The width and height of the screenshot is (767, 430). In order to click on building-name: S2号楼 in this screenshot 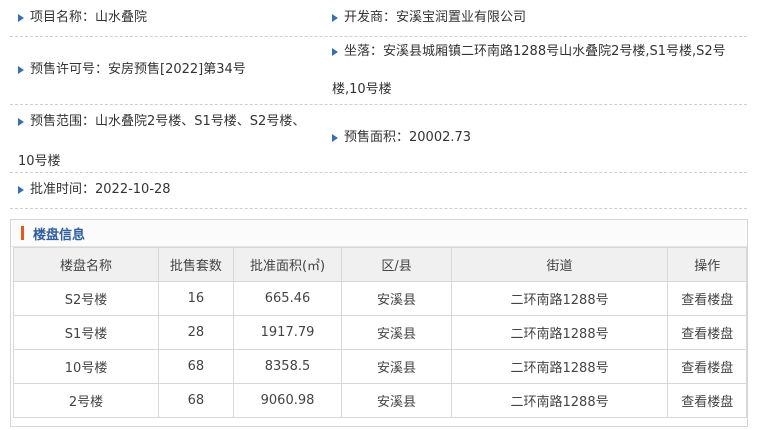, I will do `click(86, 298)`.